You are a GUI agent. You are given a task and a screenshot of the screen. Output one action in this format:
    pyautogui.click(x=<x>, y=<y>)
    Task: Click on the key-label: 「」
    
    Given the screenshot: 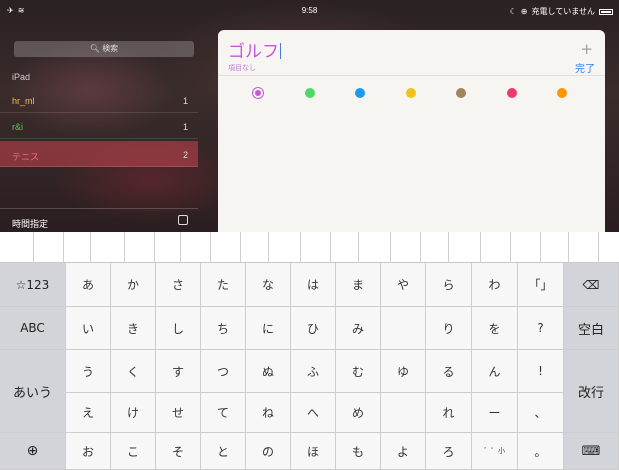 What is the action you would take?
    pyautogui.click(x=540, y=285)
    